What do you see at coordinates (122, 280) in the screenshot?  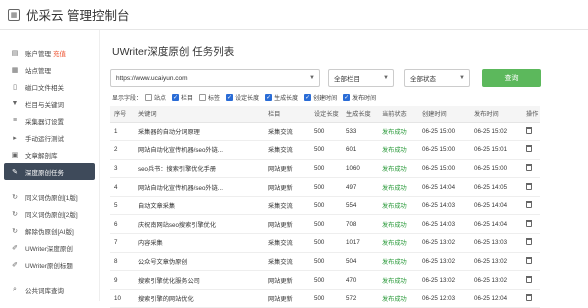 I see `table-cell: 9` at bounding box center [122, 280].